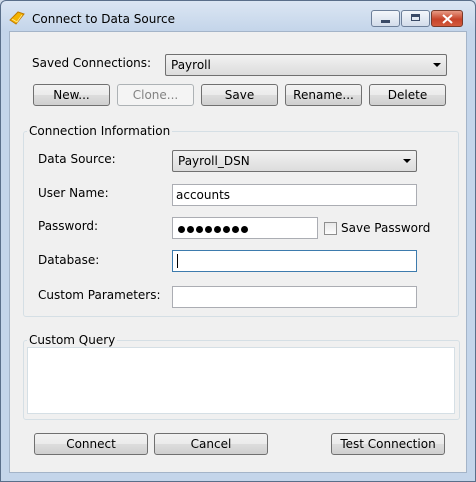  What do you see at coordinates (214, 161) in the screenshot?
I see `data-source-value: Payroll_DSN` at bounding box center [214, 161].